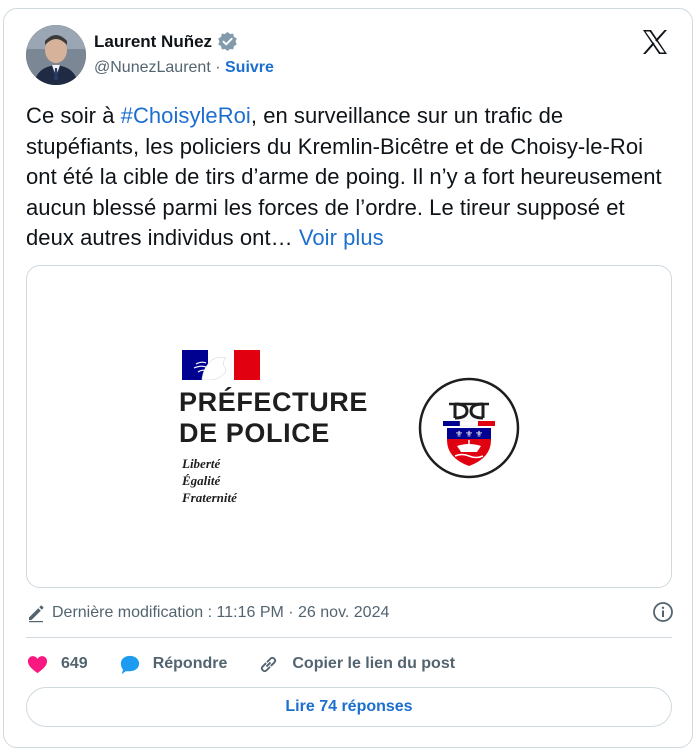 The width and height of the screenshot is (697, 752). I want to click on author-handle: @NunezLaurent, so click(152, 67).